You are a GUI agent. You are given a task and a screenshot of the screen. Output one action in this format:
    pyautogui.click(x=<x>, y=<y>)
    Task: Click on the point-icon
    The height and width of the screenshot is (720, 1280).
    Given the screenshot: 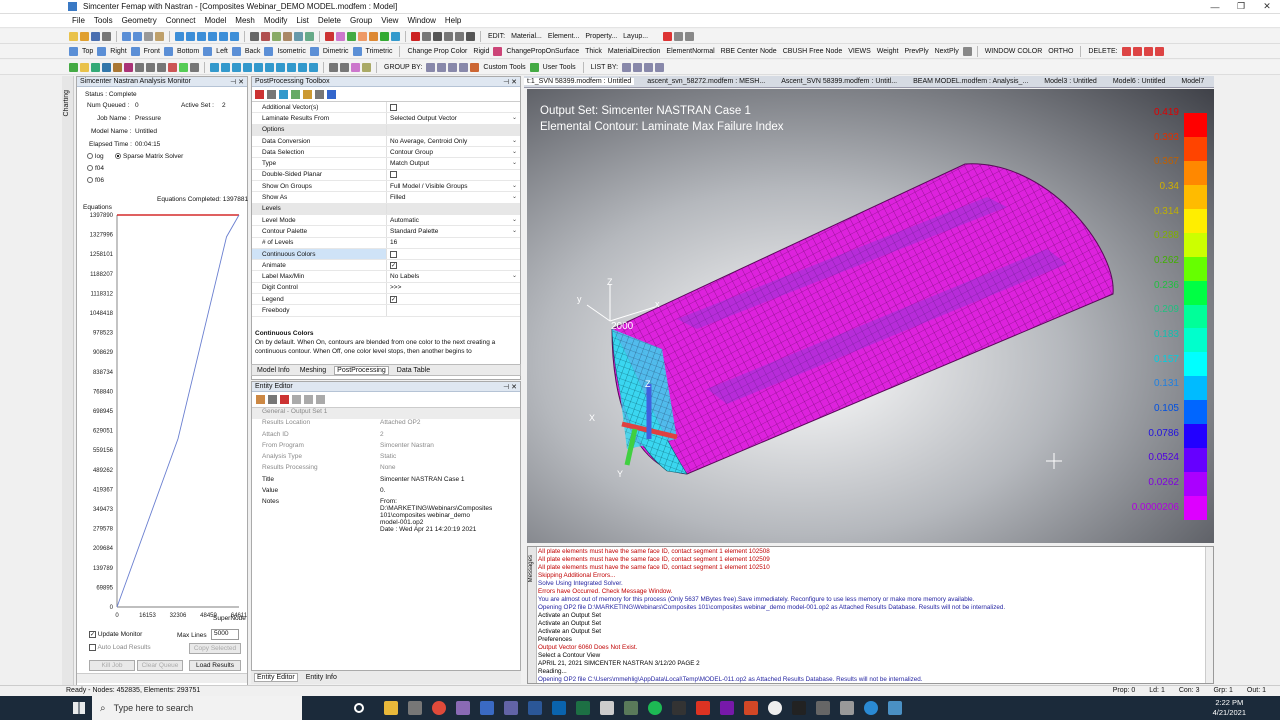 What is the action you would take?
    pyautogui.click(x=128, y=67)
    